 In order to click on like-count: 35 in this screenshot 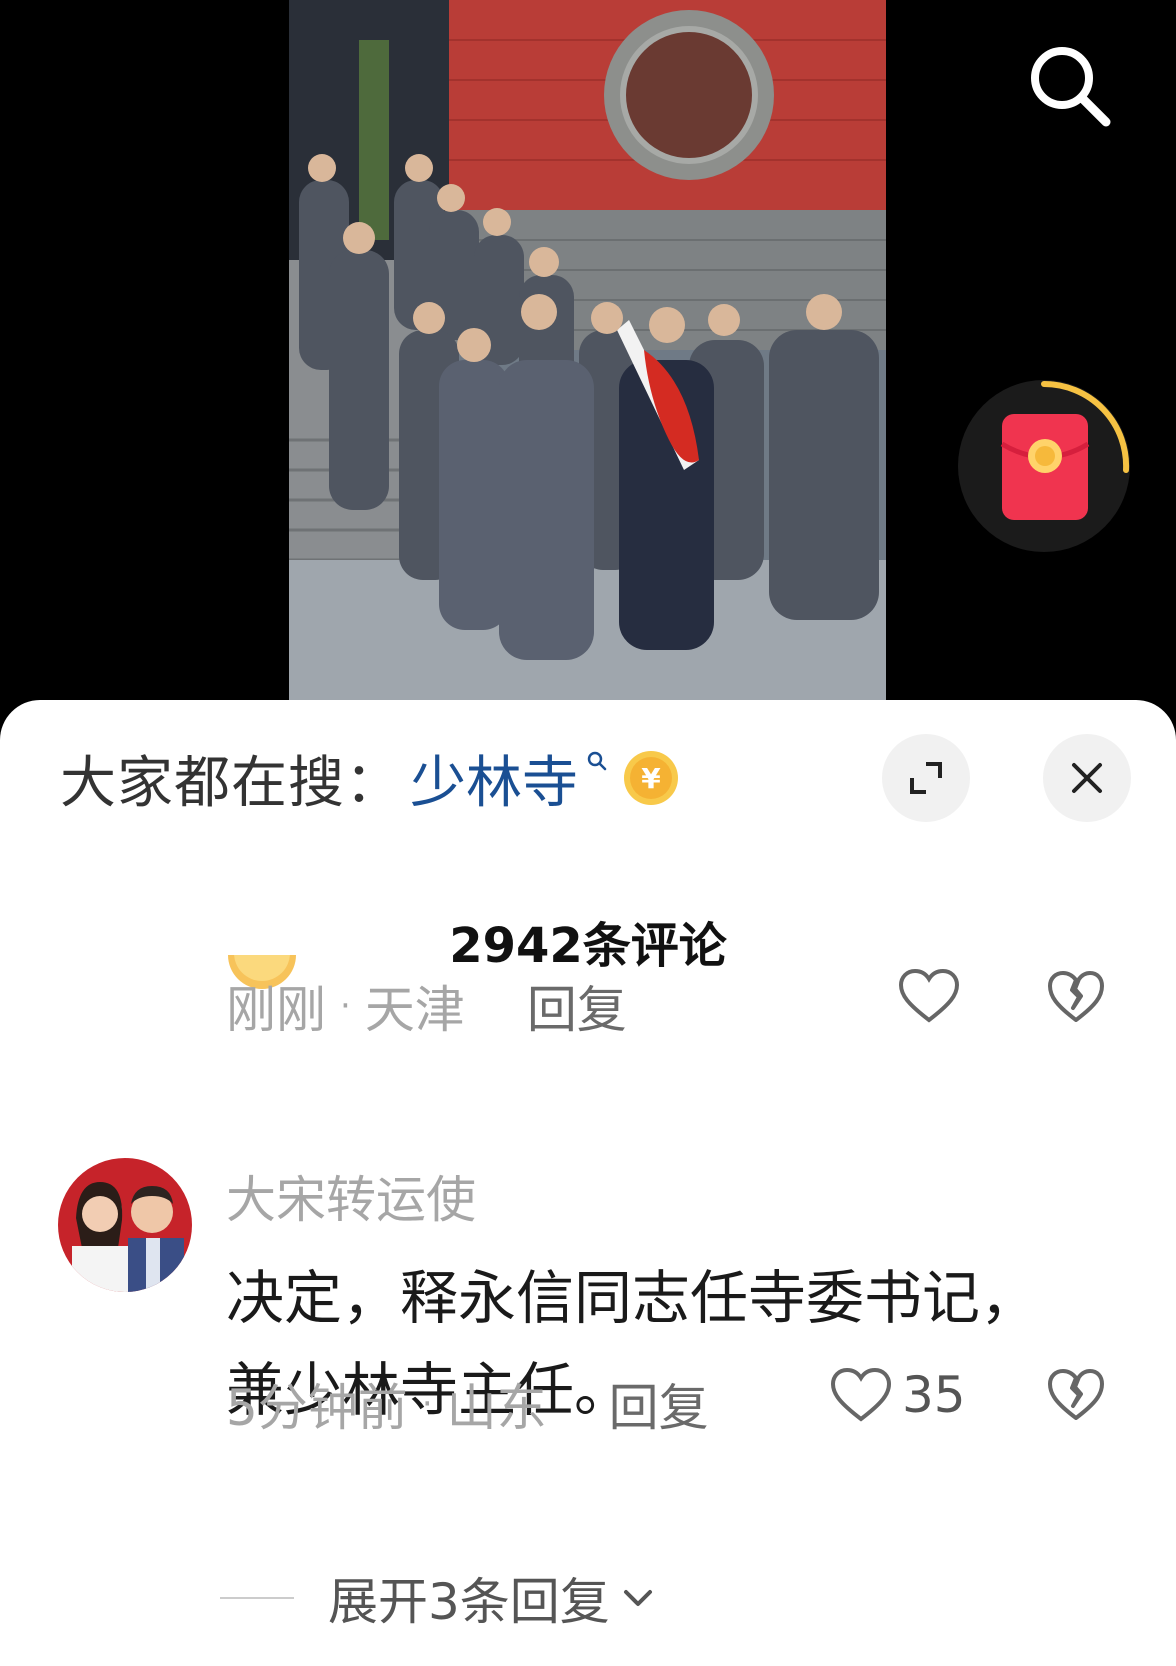, I will do `click(934, 1395)`.